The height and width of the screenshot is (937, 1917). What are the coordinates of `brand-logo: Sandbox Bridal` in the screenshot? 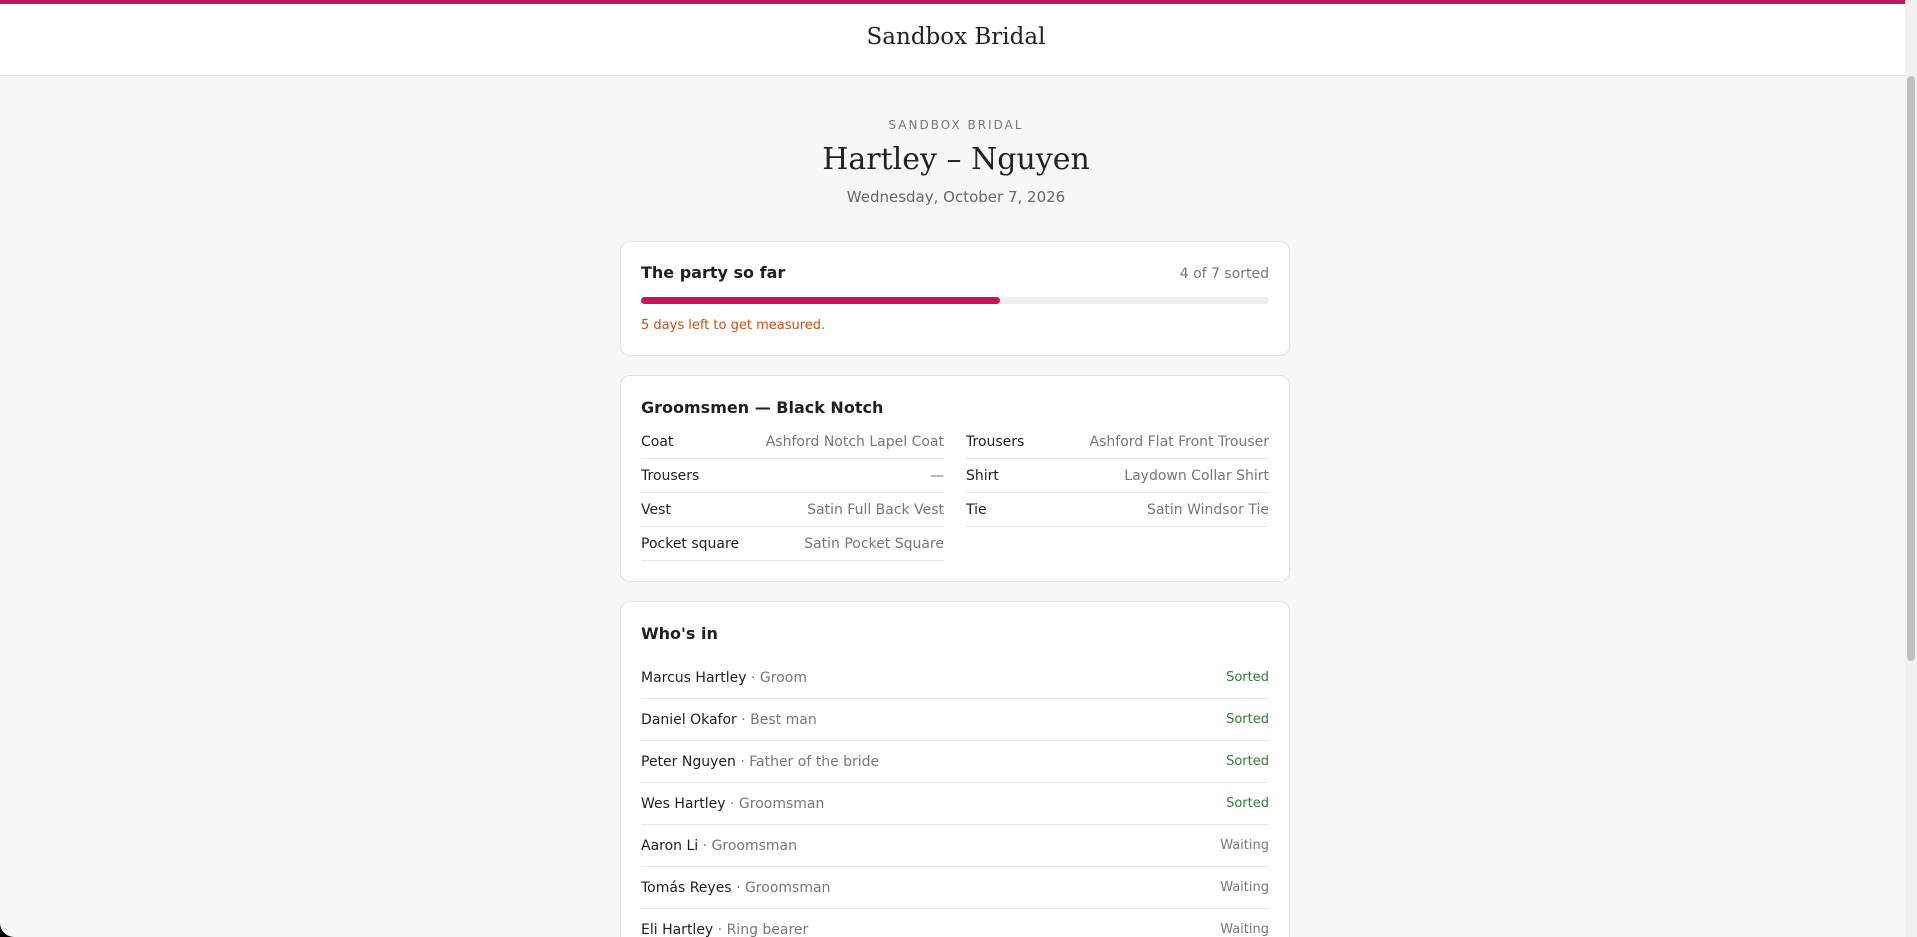 It's located at (956, 37).